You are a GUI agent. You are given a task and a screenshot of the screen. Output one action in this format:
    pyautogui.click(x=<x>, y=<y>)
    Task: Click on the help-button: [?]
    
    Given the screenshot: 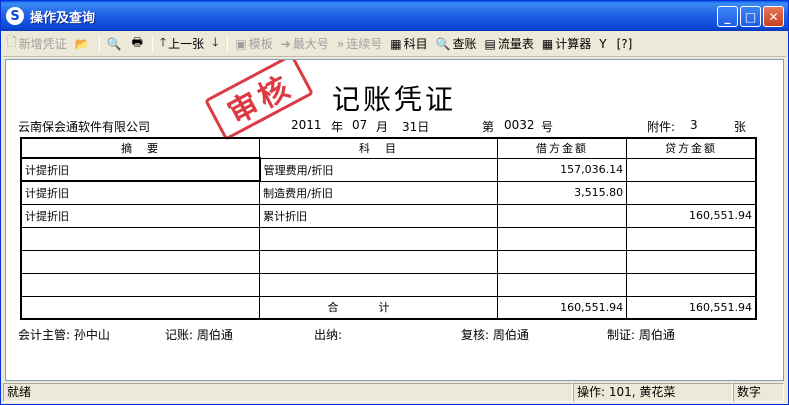 What is the action you would take?
    pyautogui.click(x=626, y=44)
    